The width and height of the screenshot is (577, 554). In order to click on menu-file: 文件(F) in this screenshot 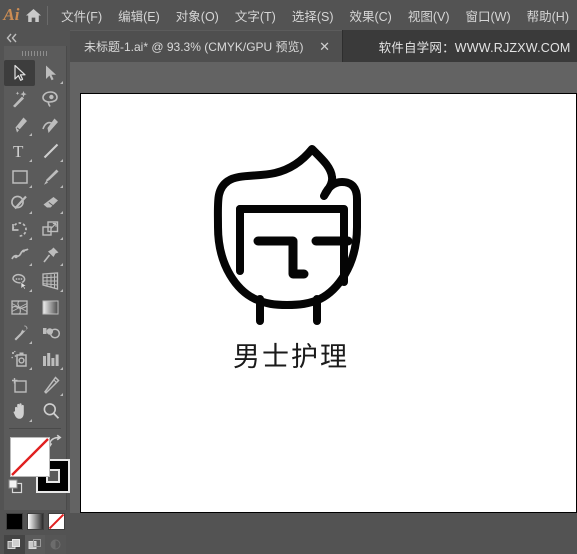, I will do `click(81, 15)`.